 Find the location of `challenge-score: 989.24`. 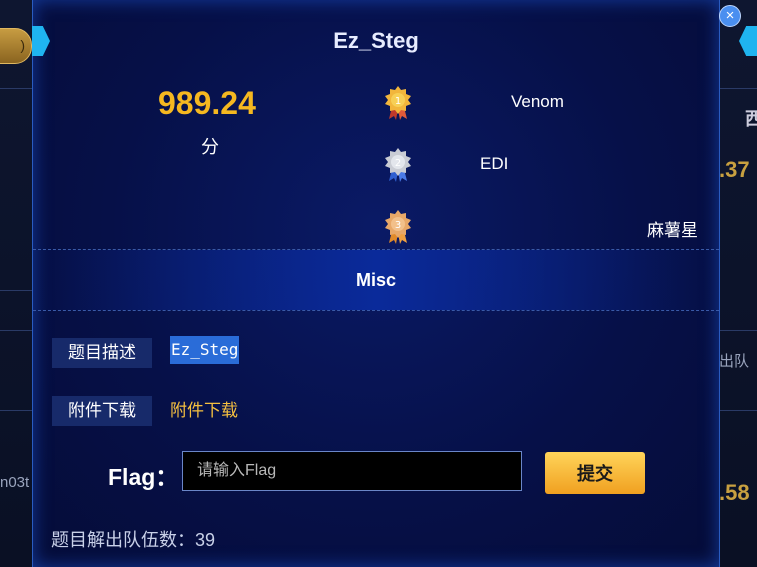

challenge-score: 989.24 is located at coordinates (207, 103).